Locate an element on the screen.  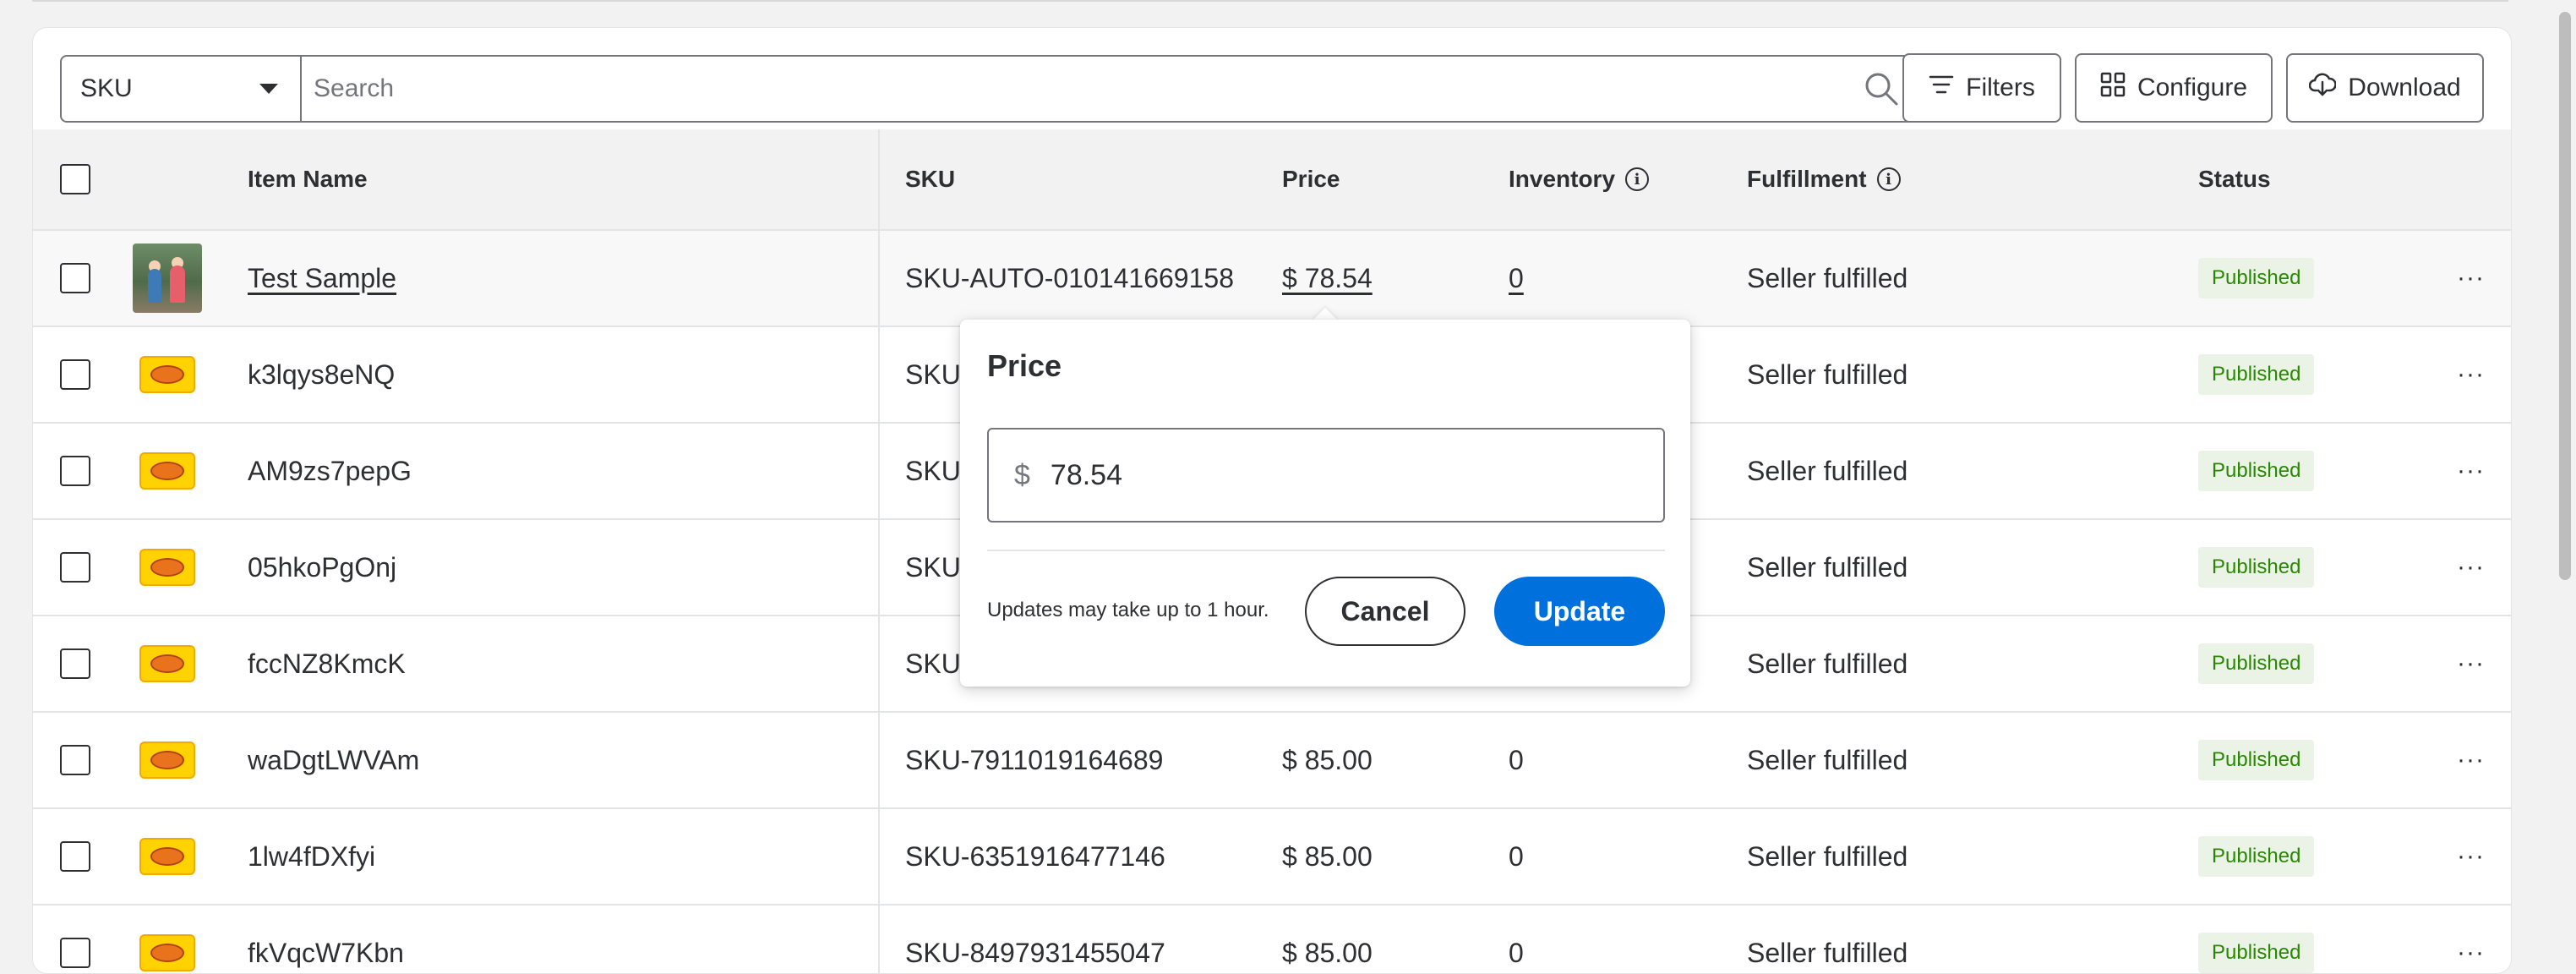
price-cell: $ 85.00 is located at coordinates (1327, 760).